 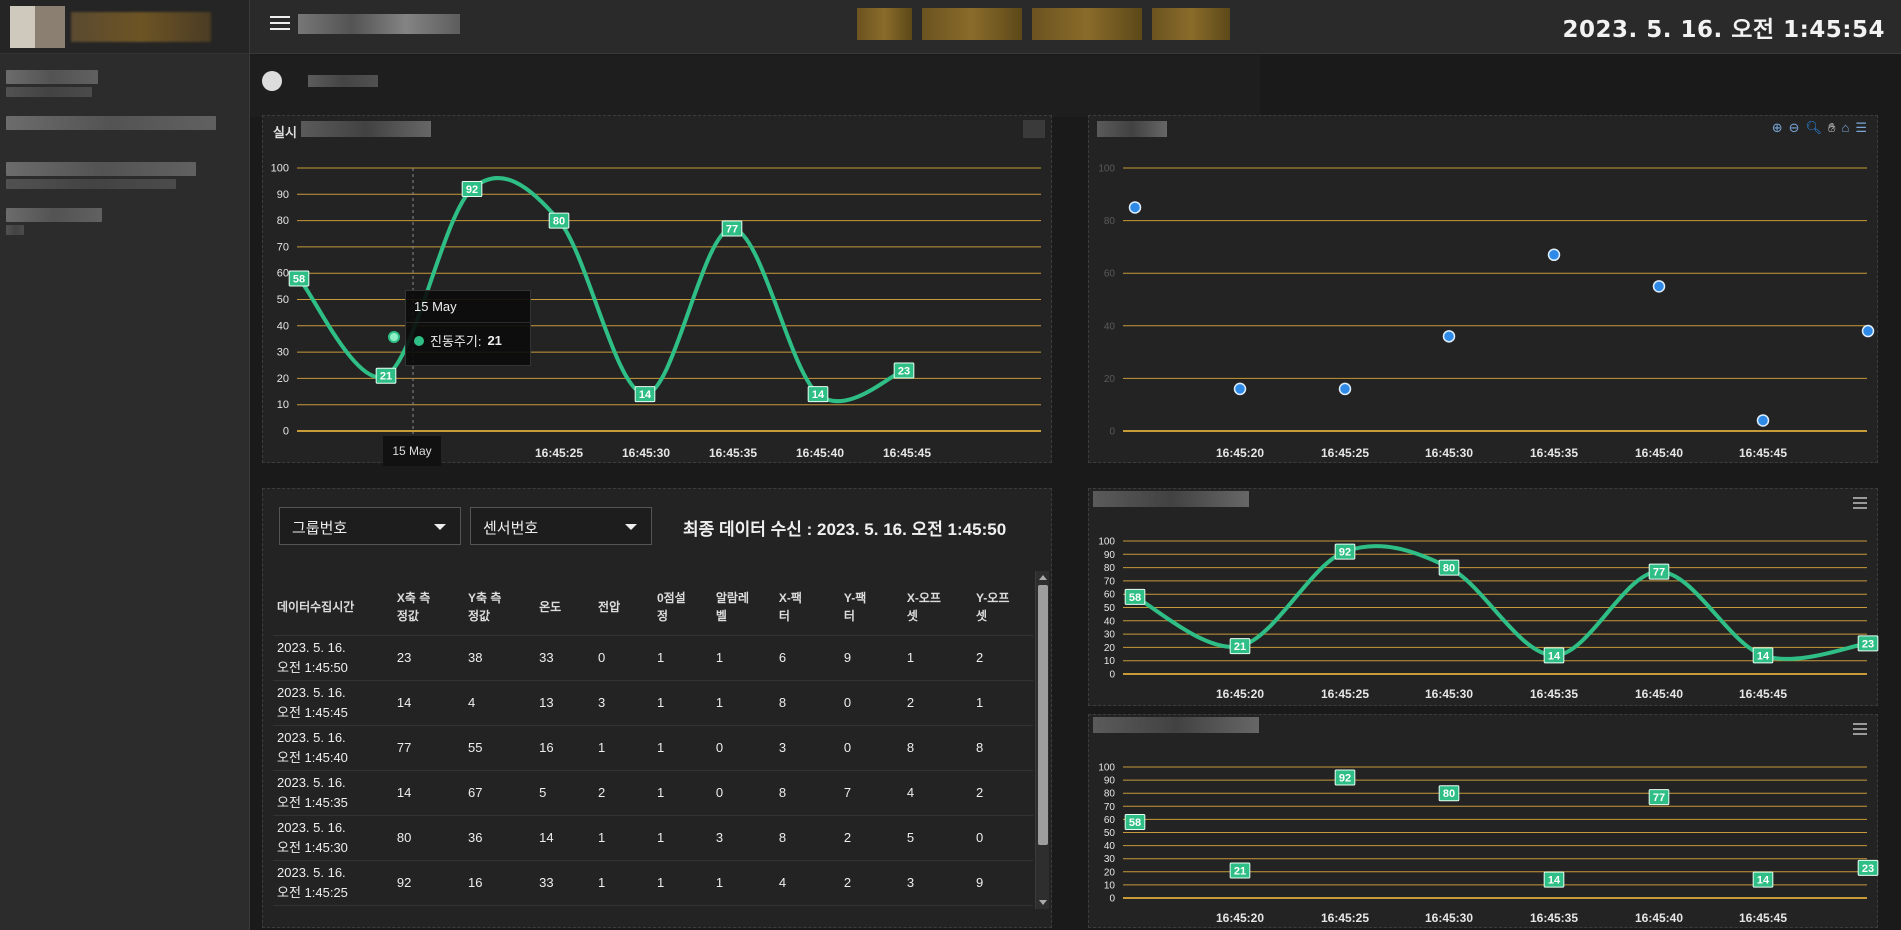 I want to click on table-header-9: X-오프 셋, so click(x=937, y=607).